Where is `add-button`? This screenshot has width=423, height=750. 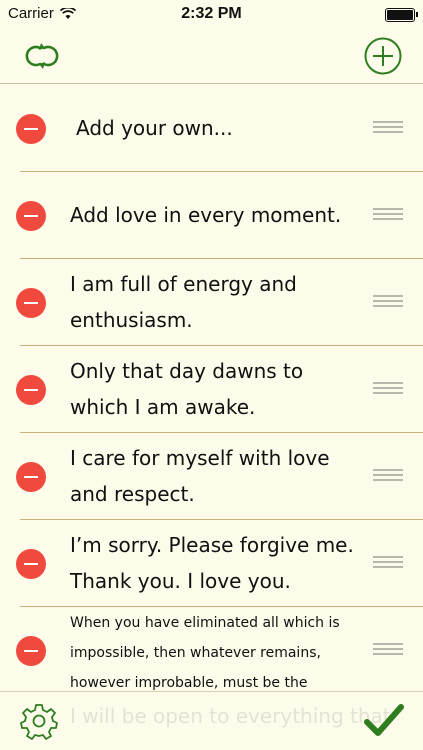
add-button is located at coordinates (383, 56).